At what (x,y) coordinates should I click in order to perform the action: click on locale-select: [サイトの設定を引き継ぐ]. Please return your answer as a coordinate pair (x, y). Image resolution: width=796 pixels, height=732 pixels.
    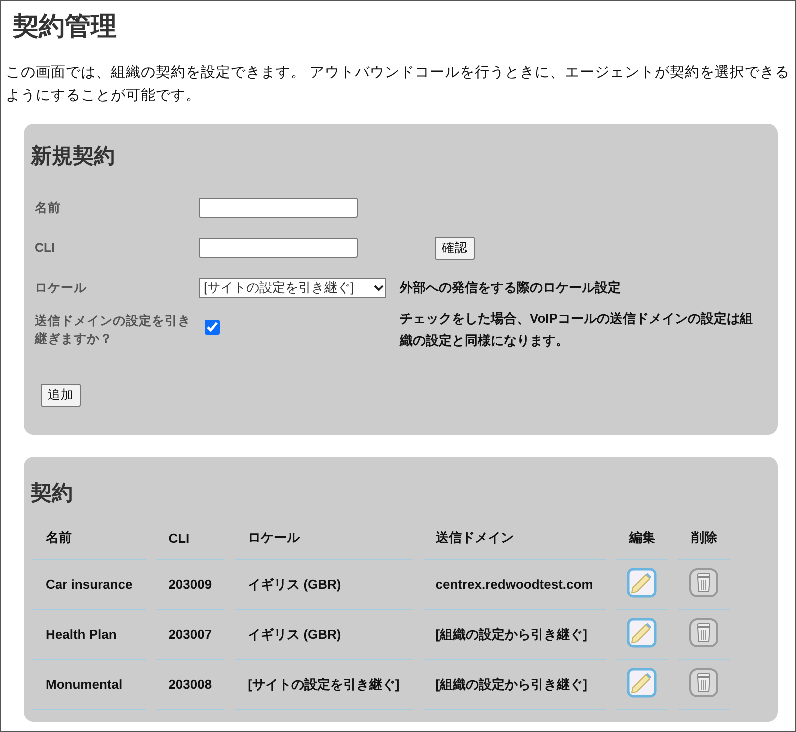
    Looking at the image, I should click on (292, 288).